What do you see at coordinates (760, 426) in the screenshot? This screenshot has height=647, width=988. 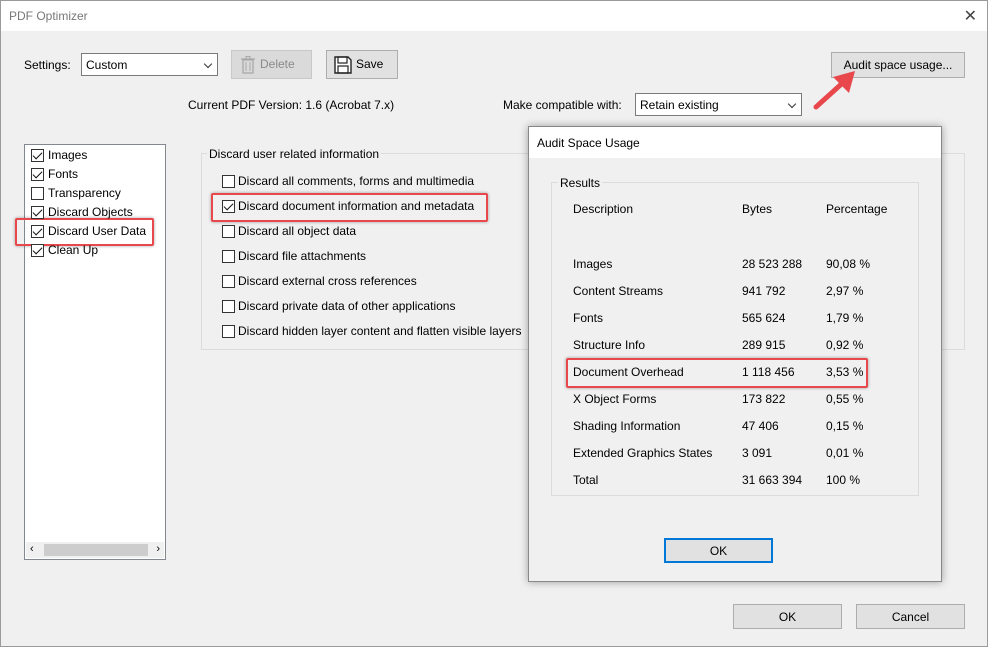 I see `audit-row-bytes: 47 406` at bounding box center [760, 426].